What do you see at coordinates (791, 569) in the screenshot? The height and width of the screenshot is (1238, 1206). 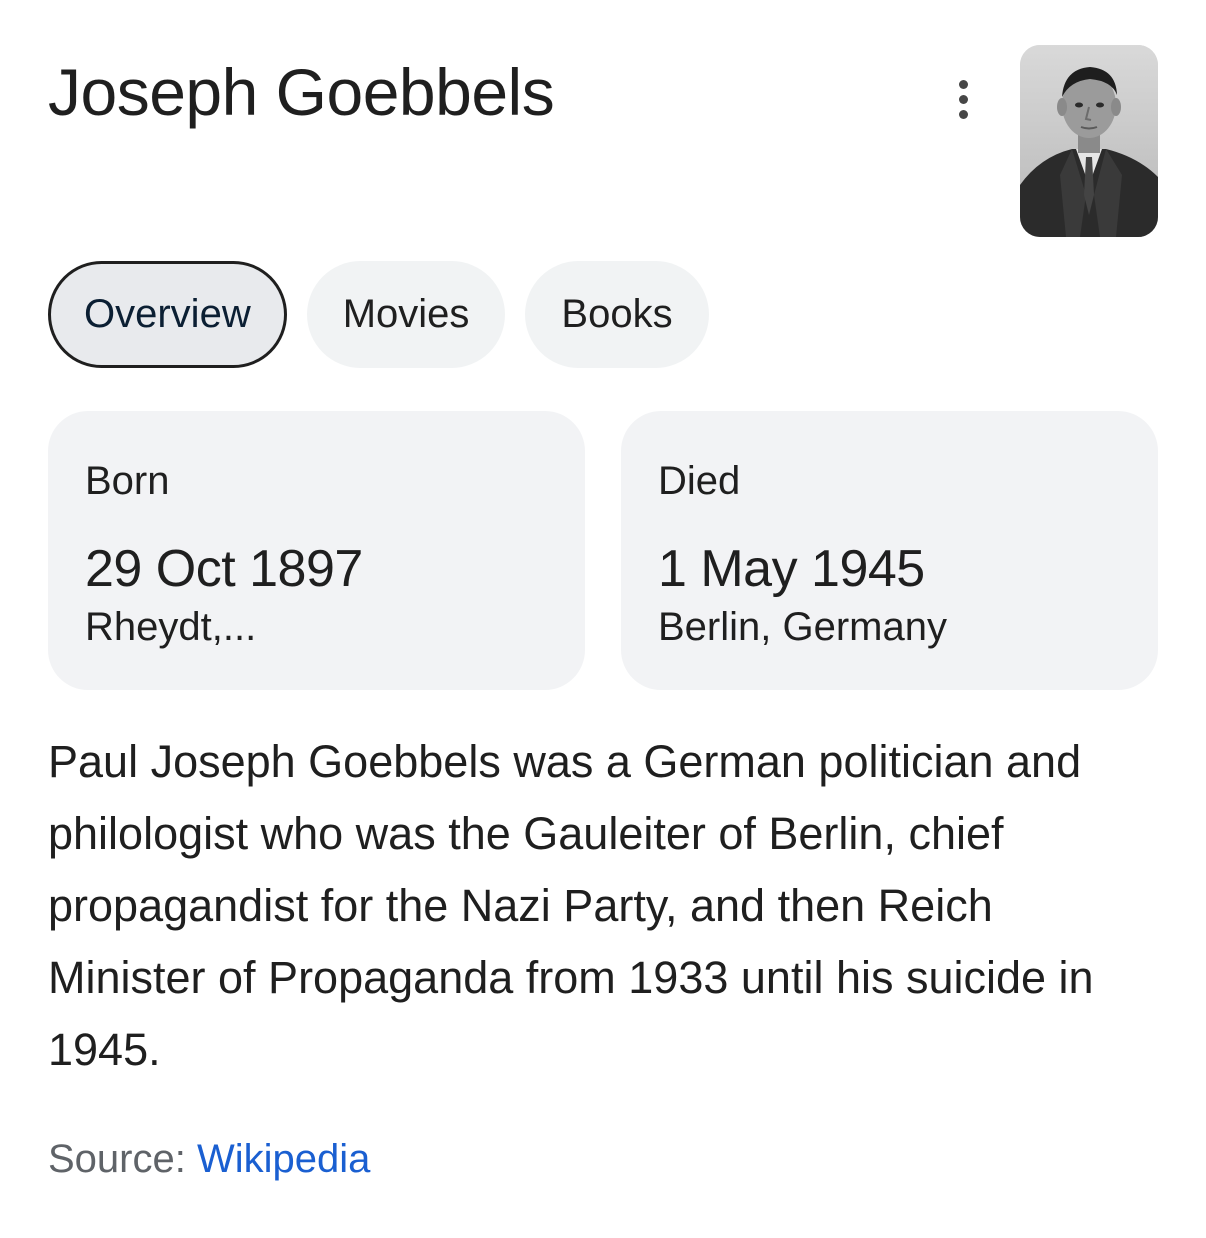 I see `died-date: 1 May 1945` at bounding box center [791, 569].